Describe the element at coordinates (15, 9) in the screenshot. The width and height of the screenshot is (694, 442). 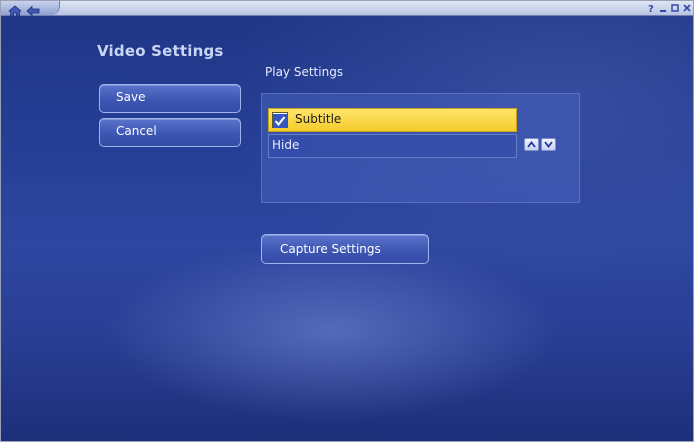
I see `home-icon` at that location.